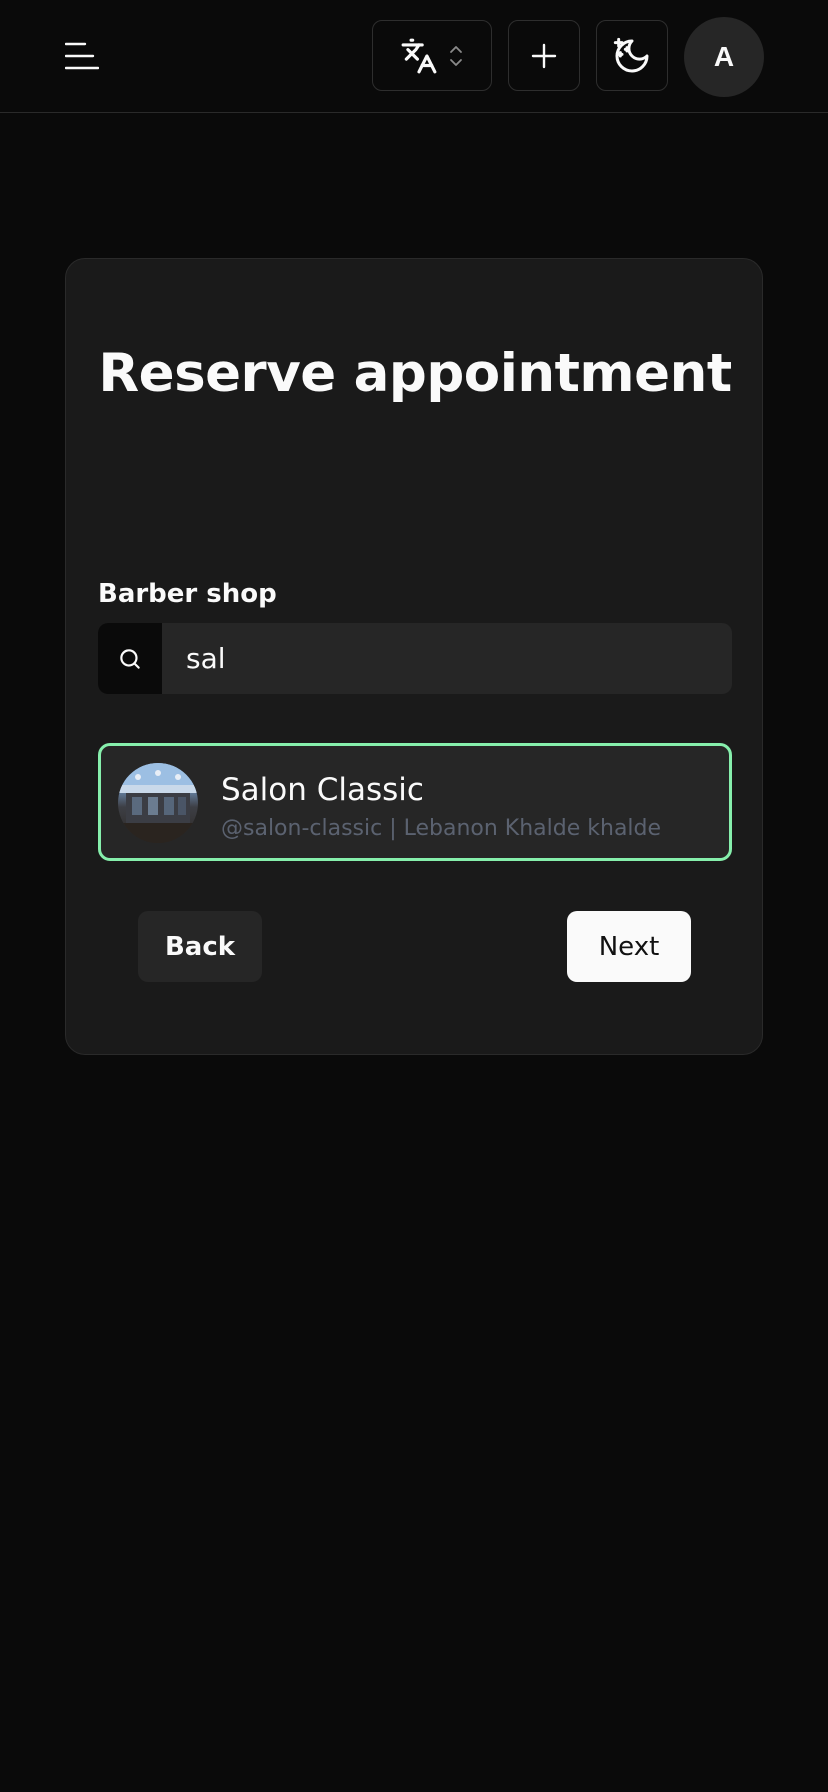  What do you see at coordinates (447, 658) in the screenshot?
I see `barber-shop-search-input` at bounding box center [447, 658].